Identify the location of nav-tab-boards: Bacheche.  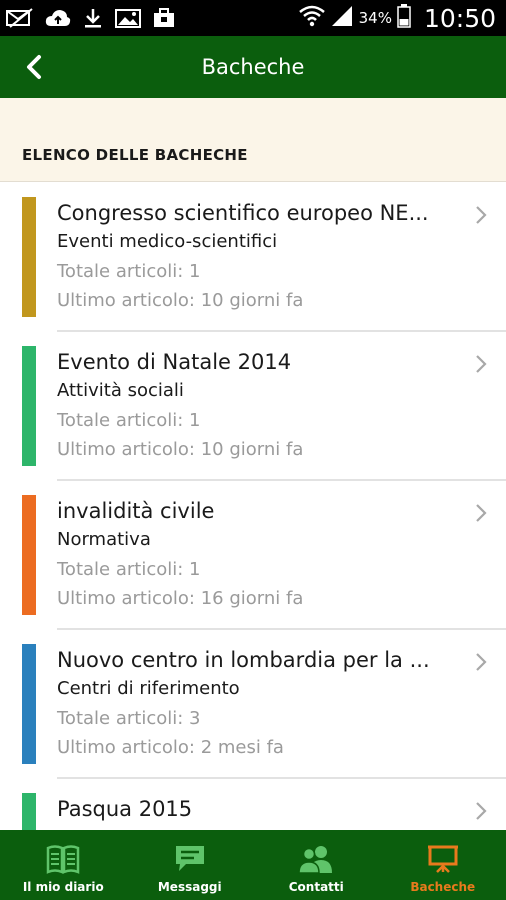
(443, 865).